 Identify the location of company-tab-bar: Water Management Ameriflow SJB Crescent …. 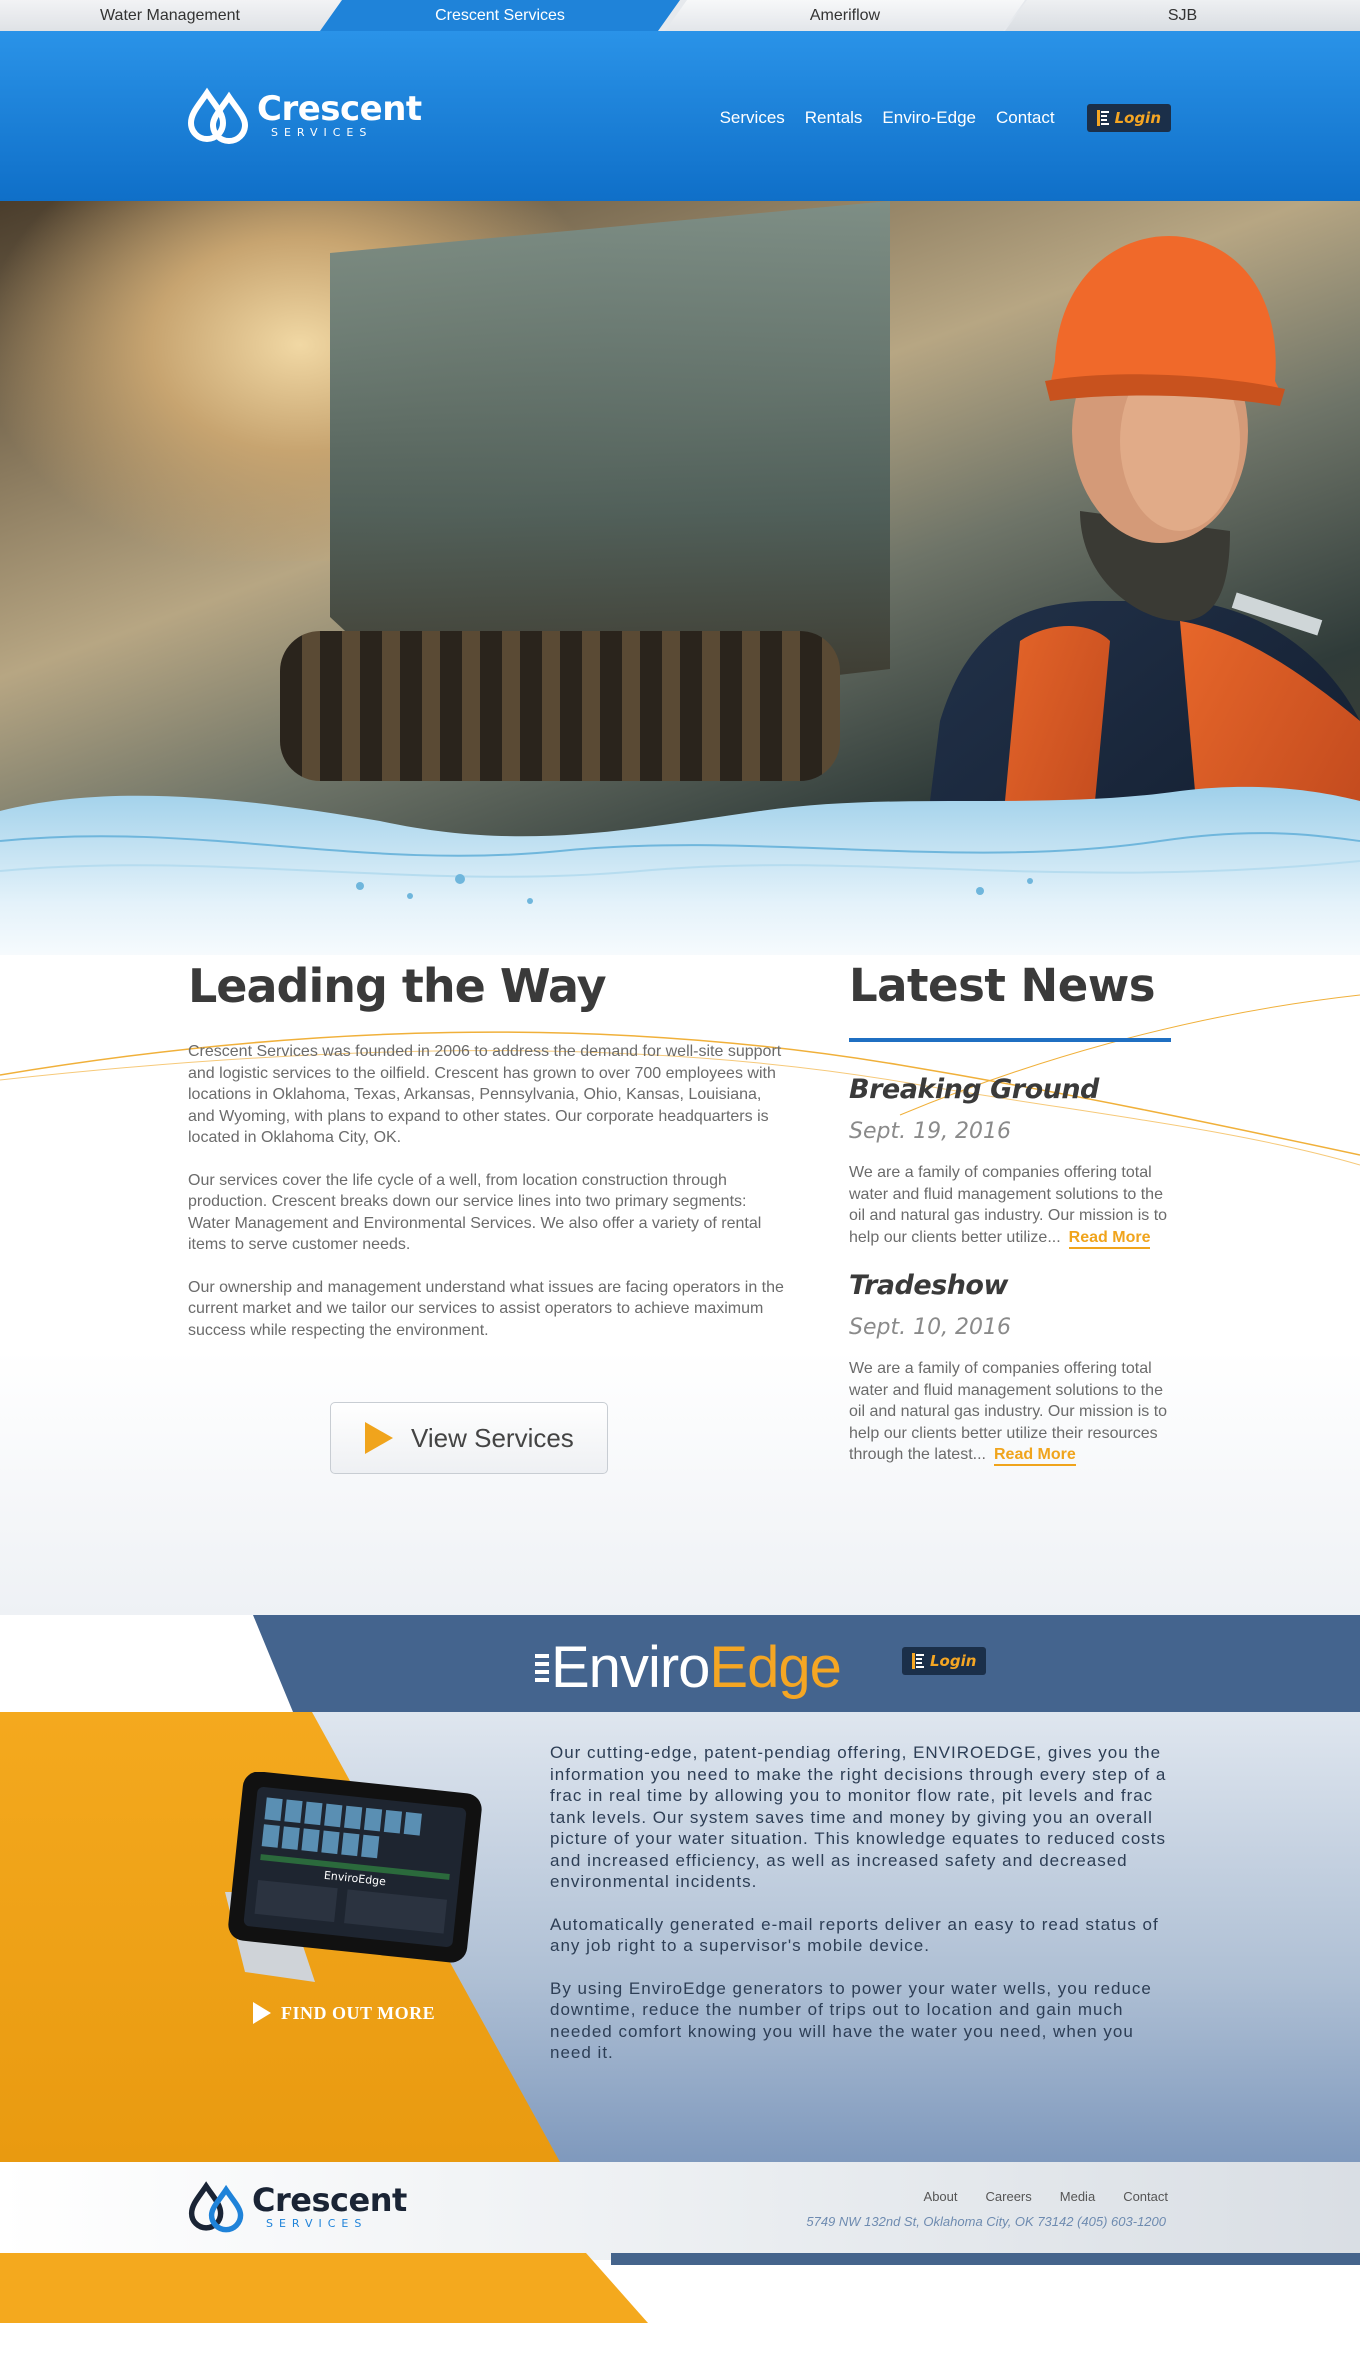
(680, 15).